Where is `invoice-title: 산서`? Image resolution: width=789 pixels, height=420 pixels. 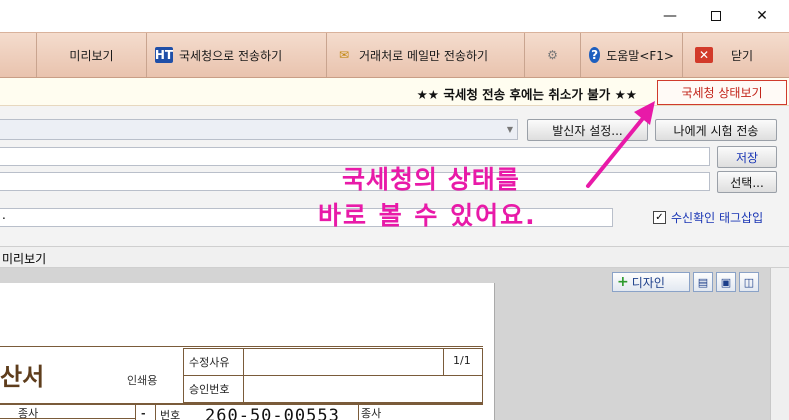 invoice-title: 산서 is located at coordinates (22, 376).